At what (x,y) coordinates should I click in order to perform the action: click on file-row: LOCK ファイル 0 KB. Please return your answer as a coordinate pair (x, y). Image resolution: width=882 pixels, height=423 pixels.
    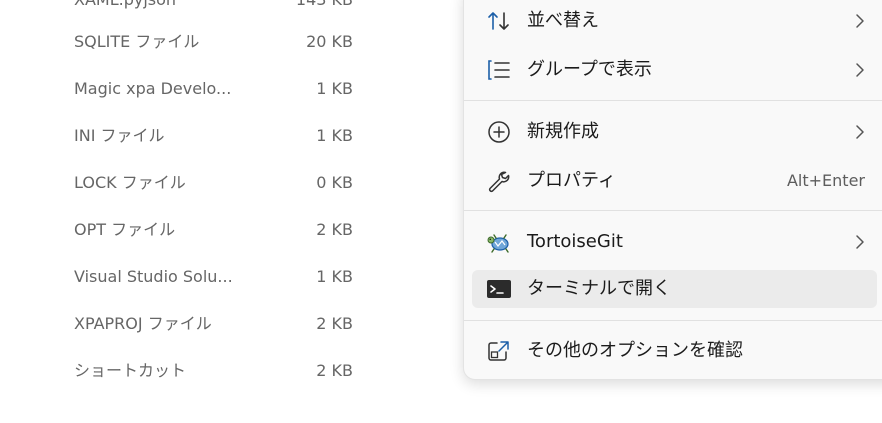
    Looking at the image, I should click on (230, 183).